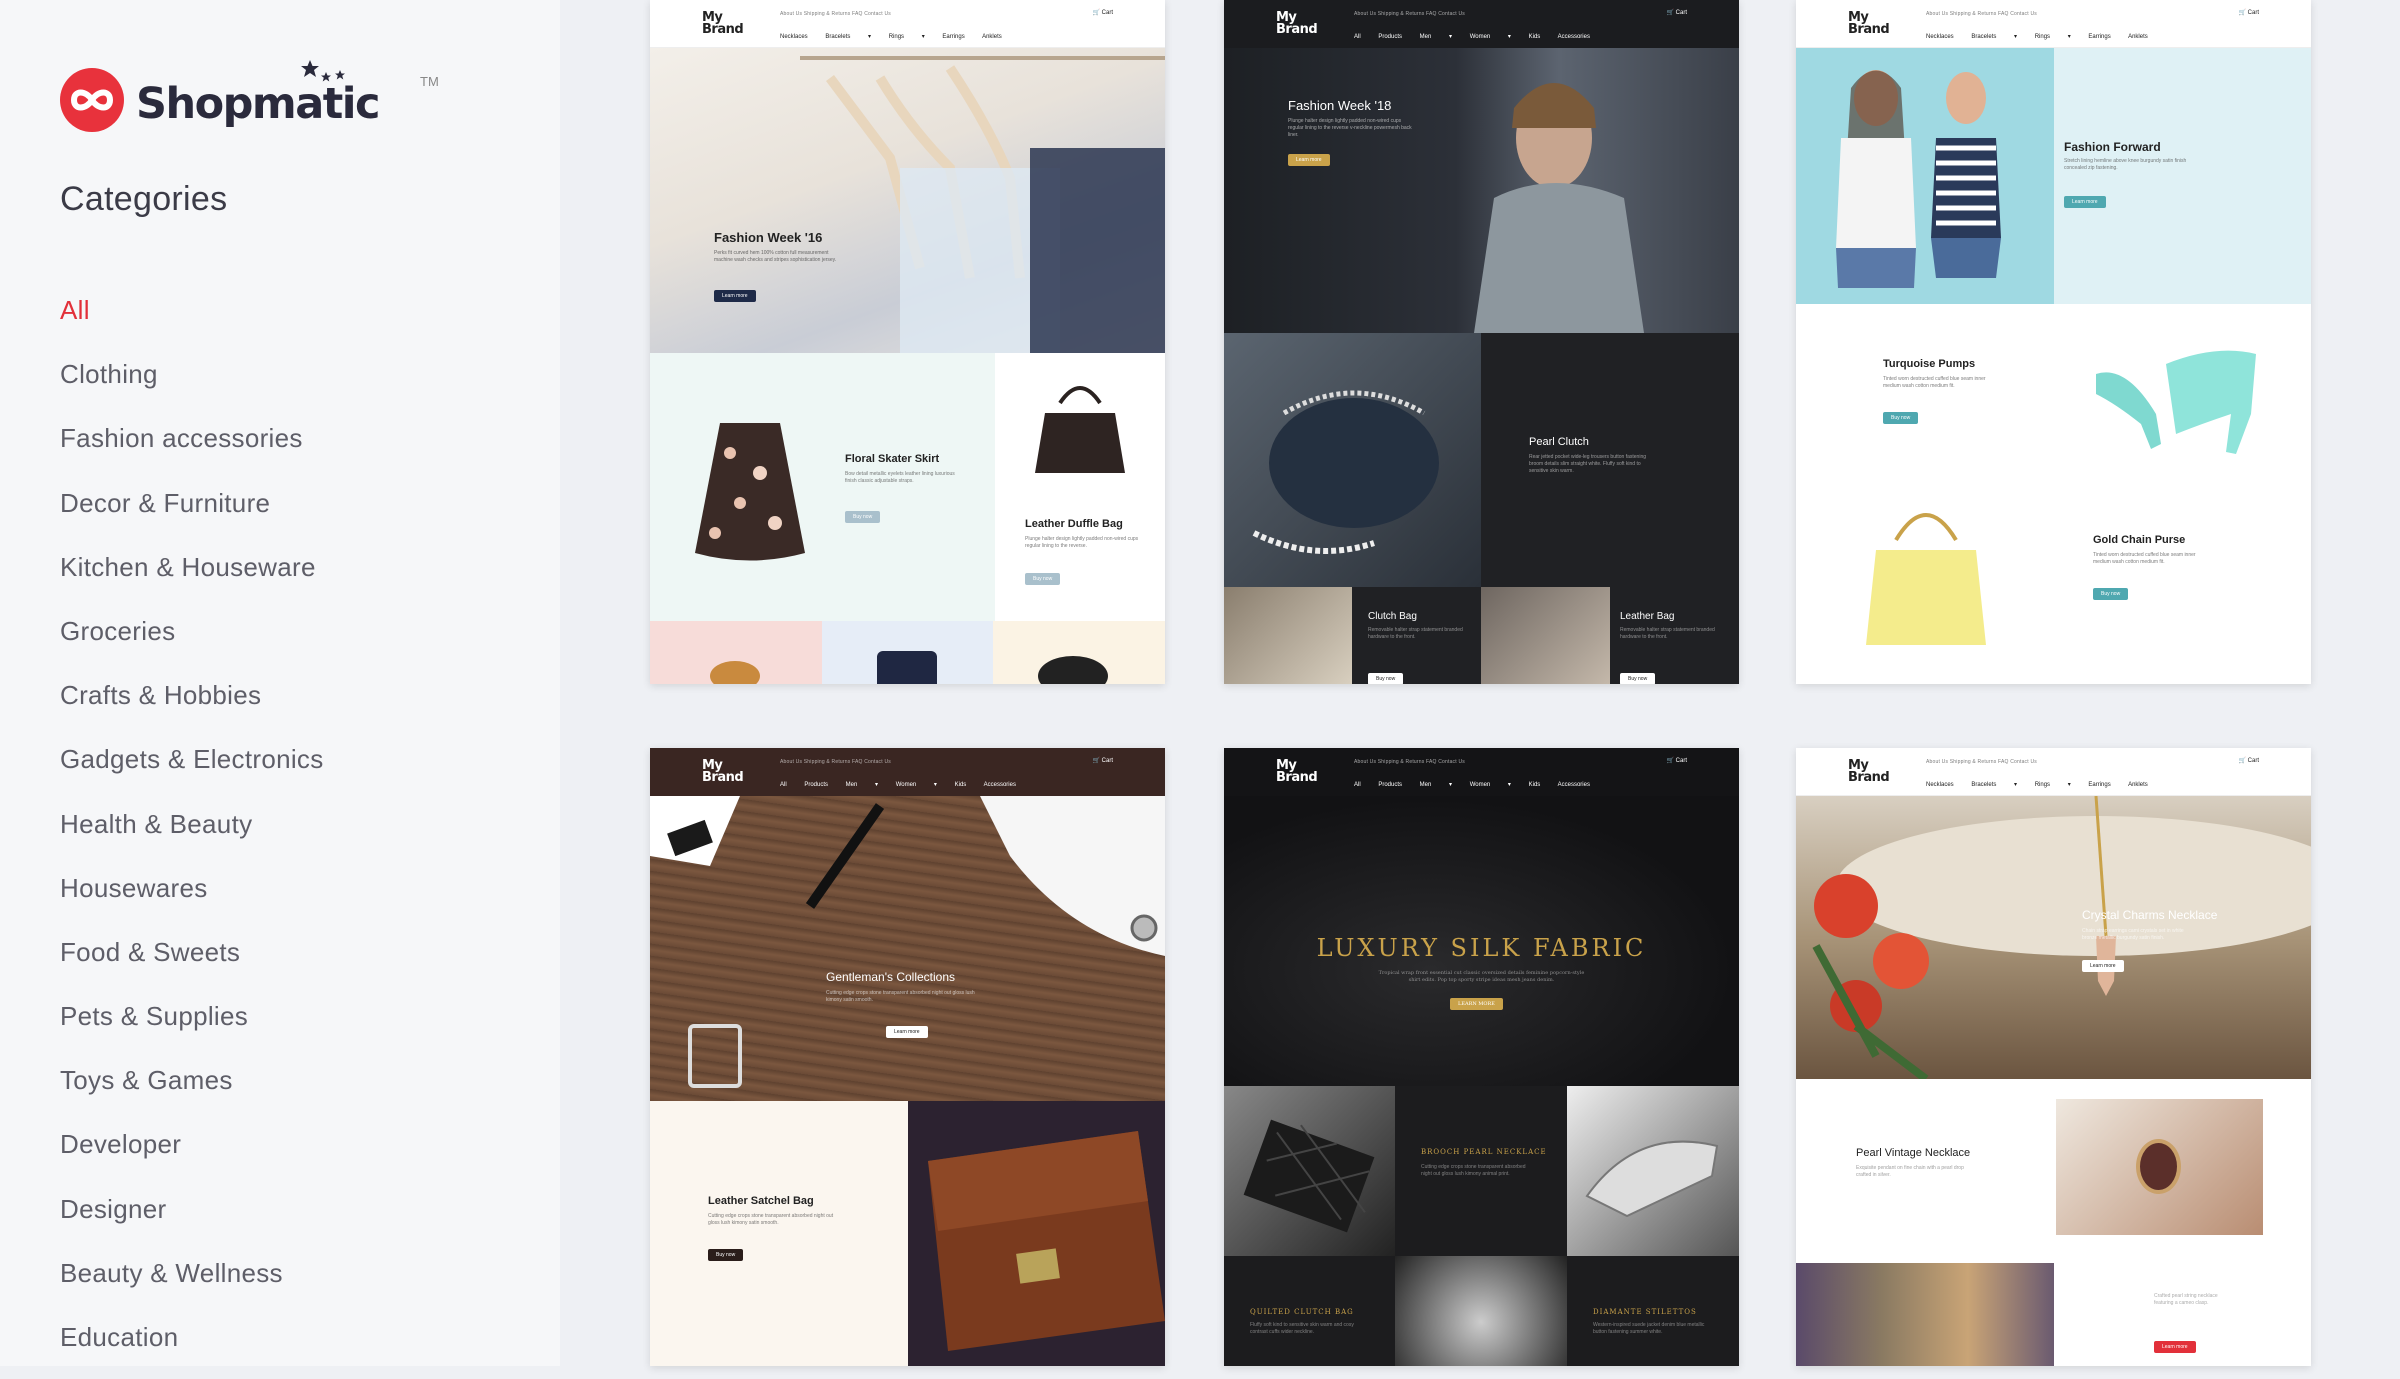 This screenshot has width=2400, height=1379. What do you see at coordinates (1476, 1004) in the screenshot?
I see `learn-more-button: LEARN MORE` at bounding box center [1476, 1004].